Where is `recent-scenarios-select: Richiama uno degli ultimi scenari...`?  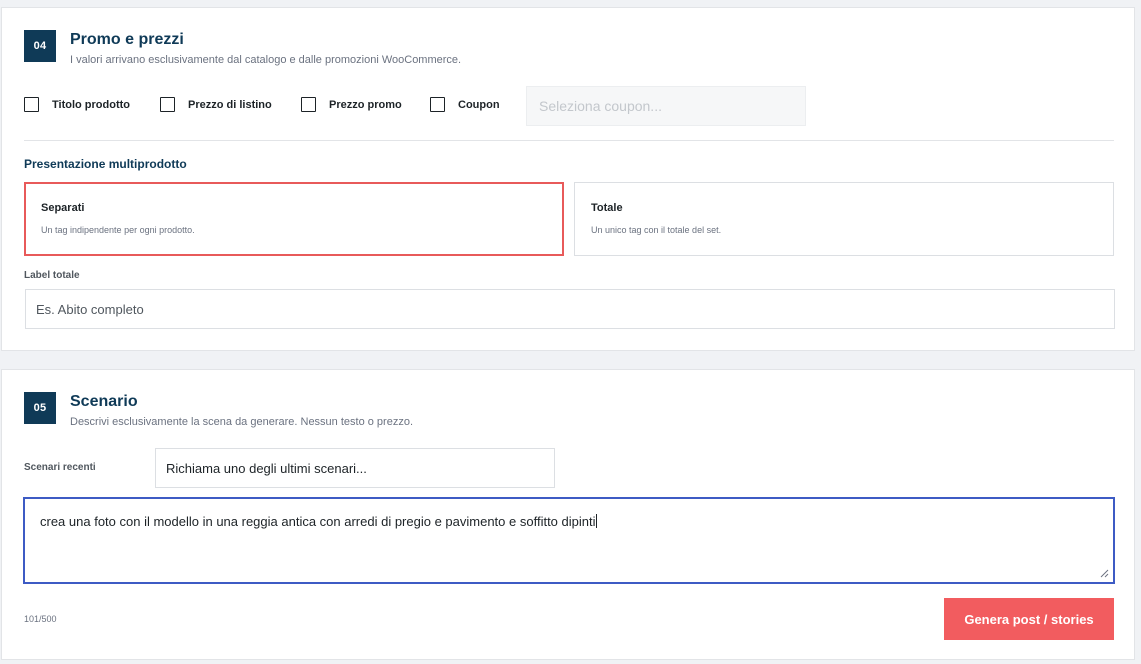
recent-scenarios-select: Richiama uno degli ultimi scenari... is located at coordinates (355, 468).